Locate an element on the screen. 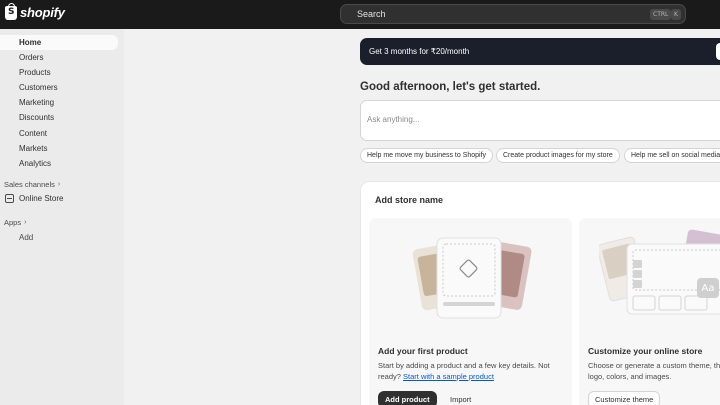  sidebar-item-label: Markets is located at coordinates (33, 148).